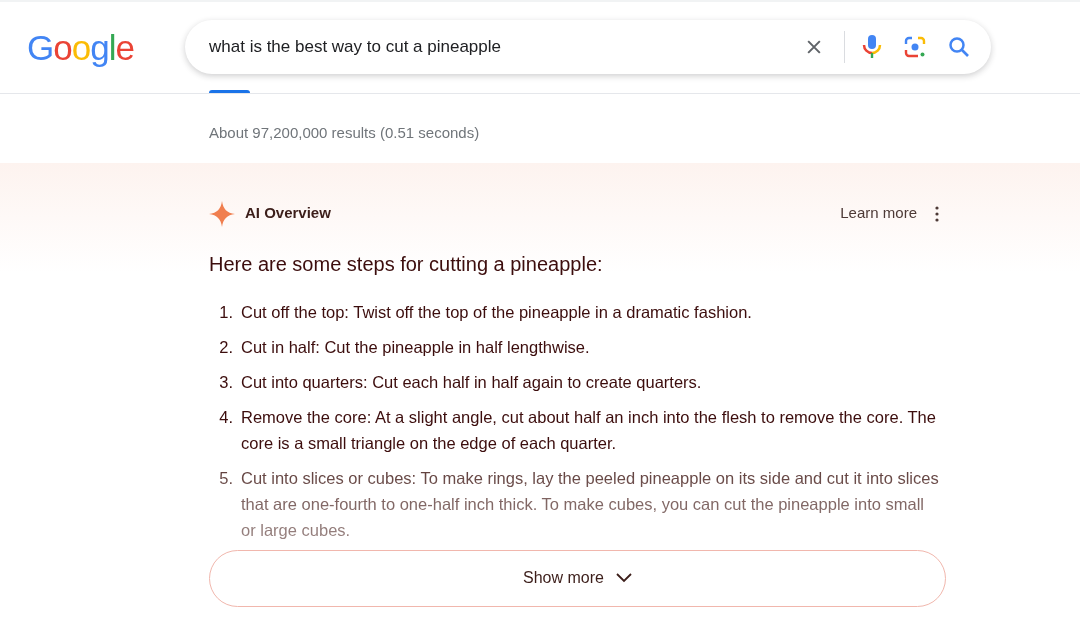  Describe the element at coordinates (226, 382) in the screenshot. I see `step-number: 3.` at that location.